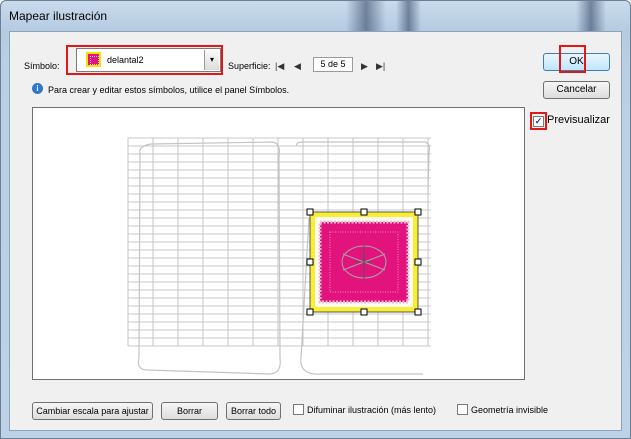 The height and width of the screenshot is (439, 631). I want to click on clear-button: Borrar, so click(189, 411).